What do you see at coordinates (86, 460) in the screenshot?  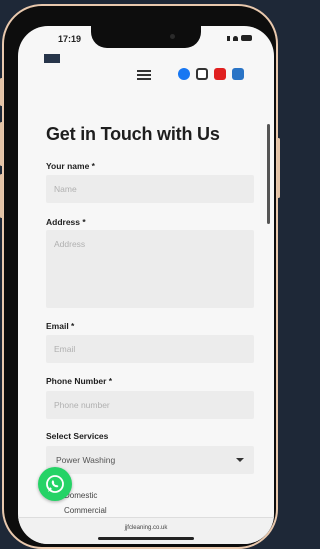 I see `services-selected: Power Washing` at bounding box center [86, 460].